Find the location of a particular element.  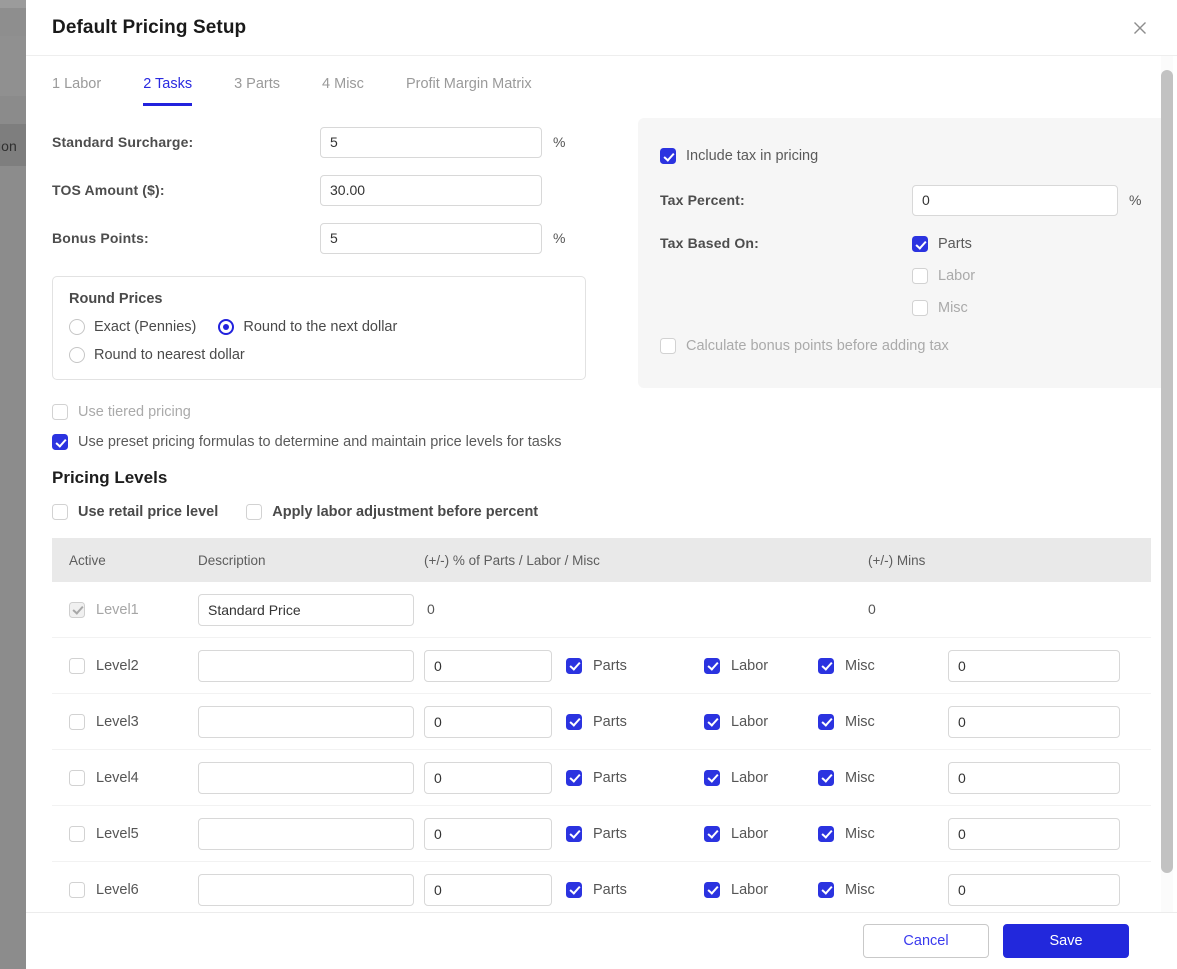

tax-based-on-parts-item: Parts is located at coordinates (943, 244).